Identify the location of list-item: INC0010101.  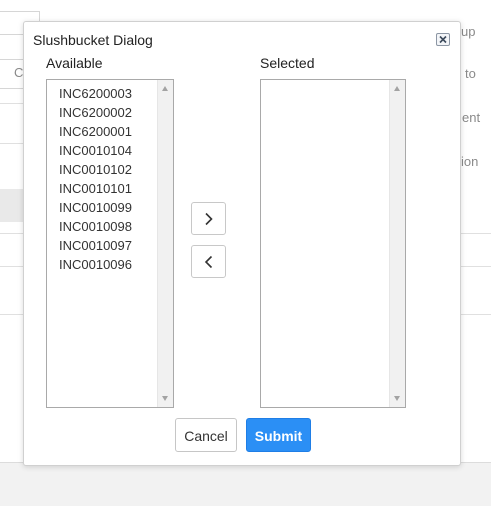
(101, 188).